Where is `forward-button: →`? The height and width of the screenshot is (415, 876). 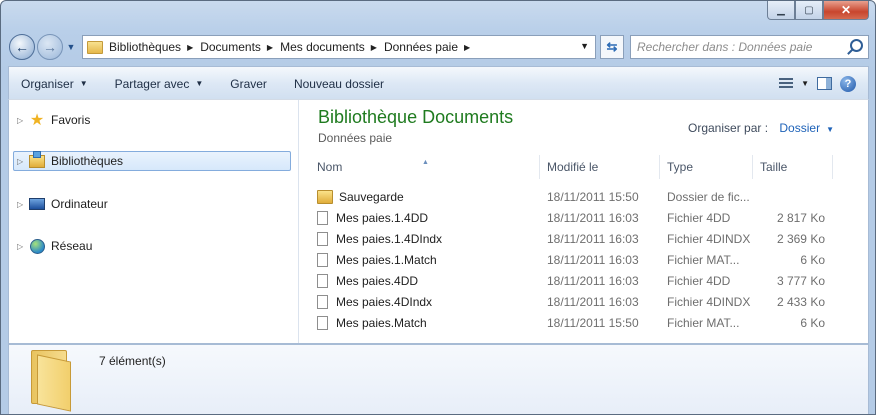 forward-button: → is located at coordinates (50, 47).